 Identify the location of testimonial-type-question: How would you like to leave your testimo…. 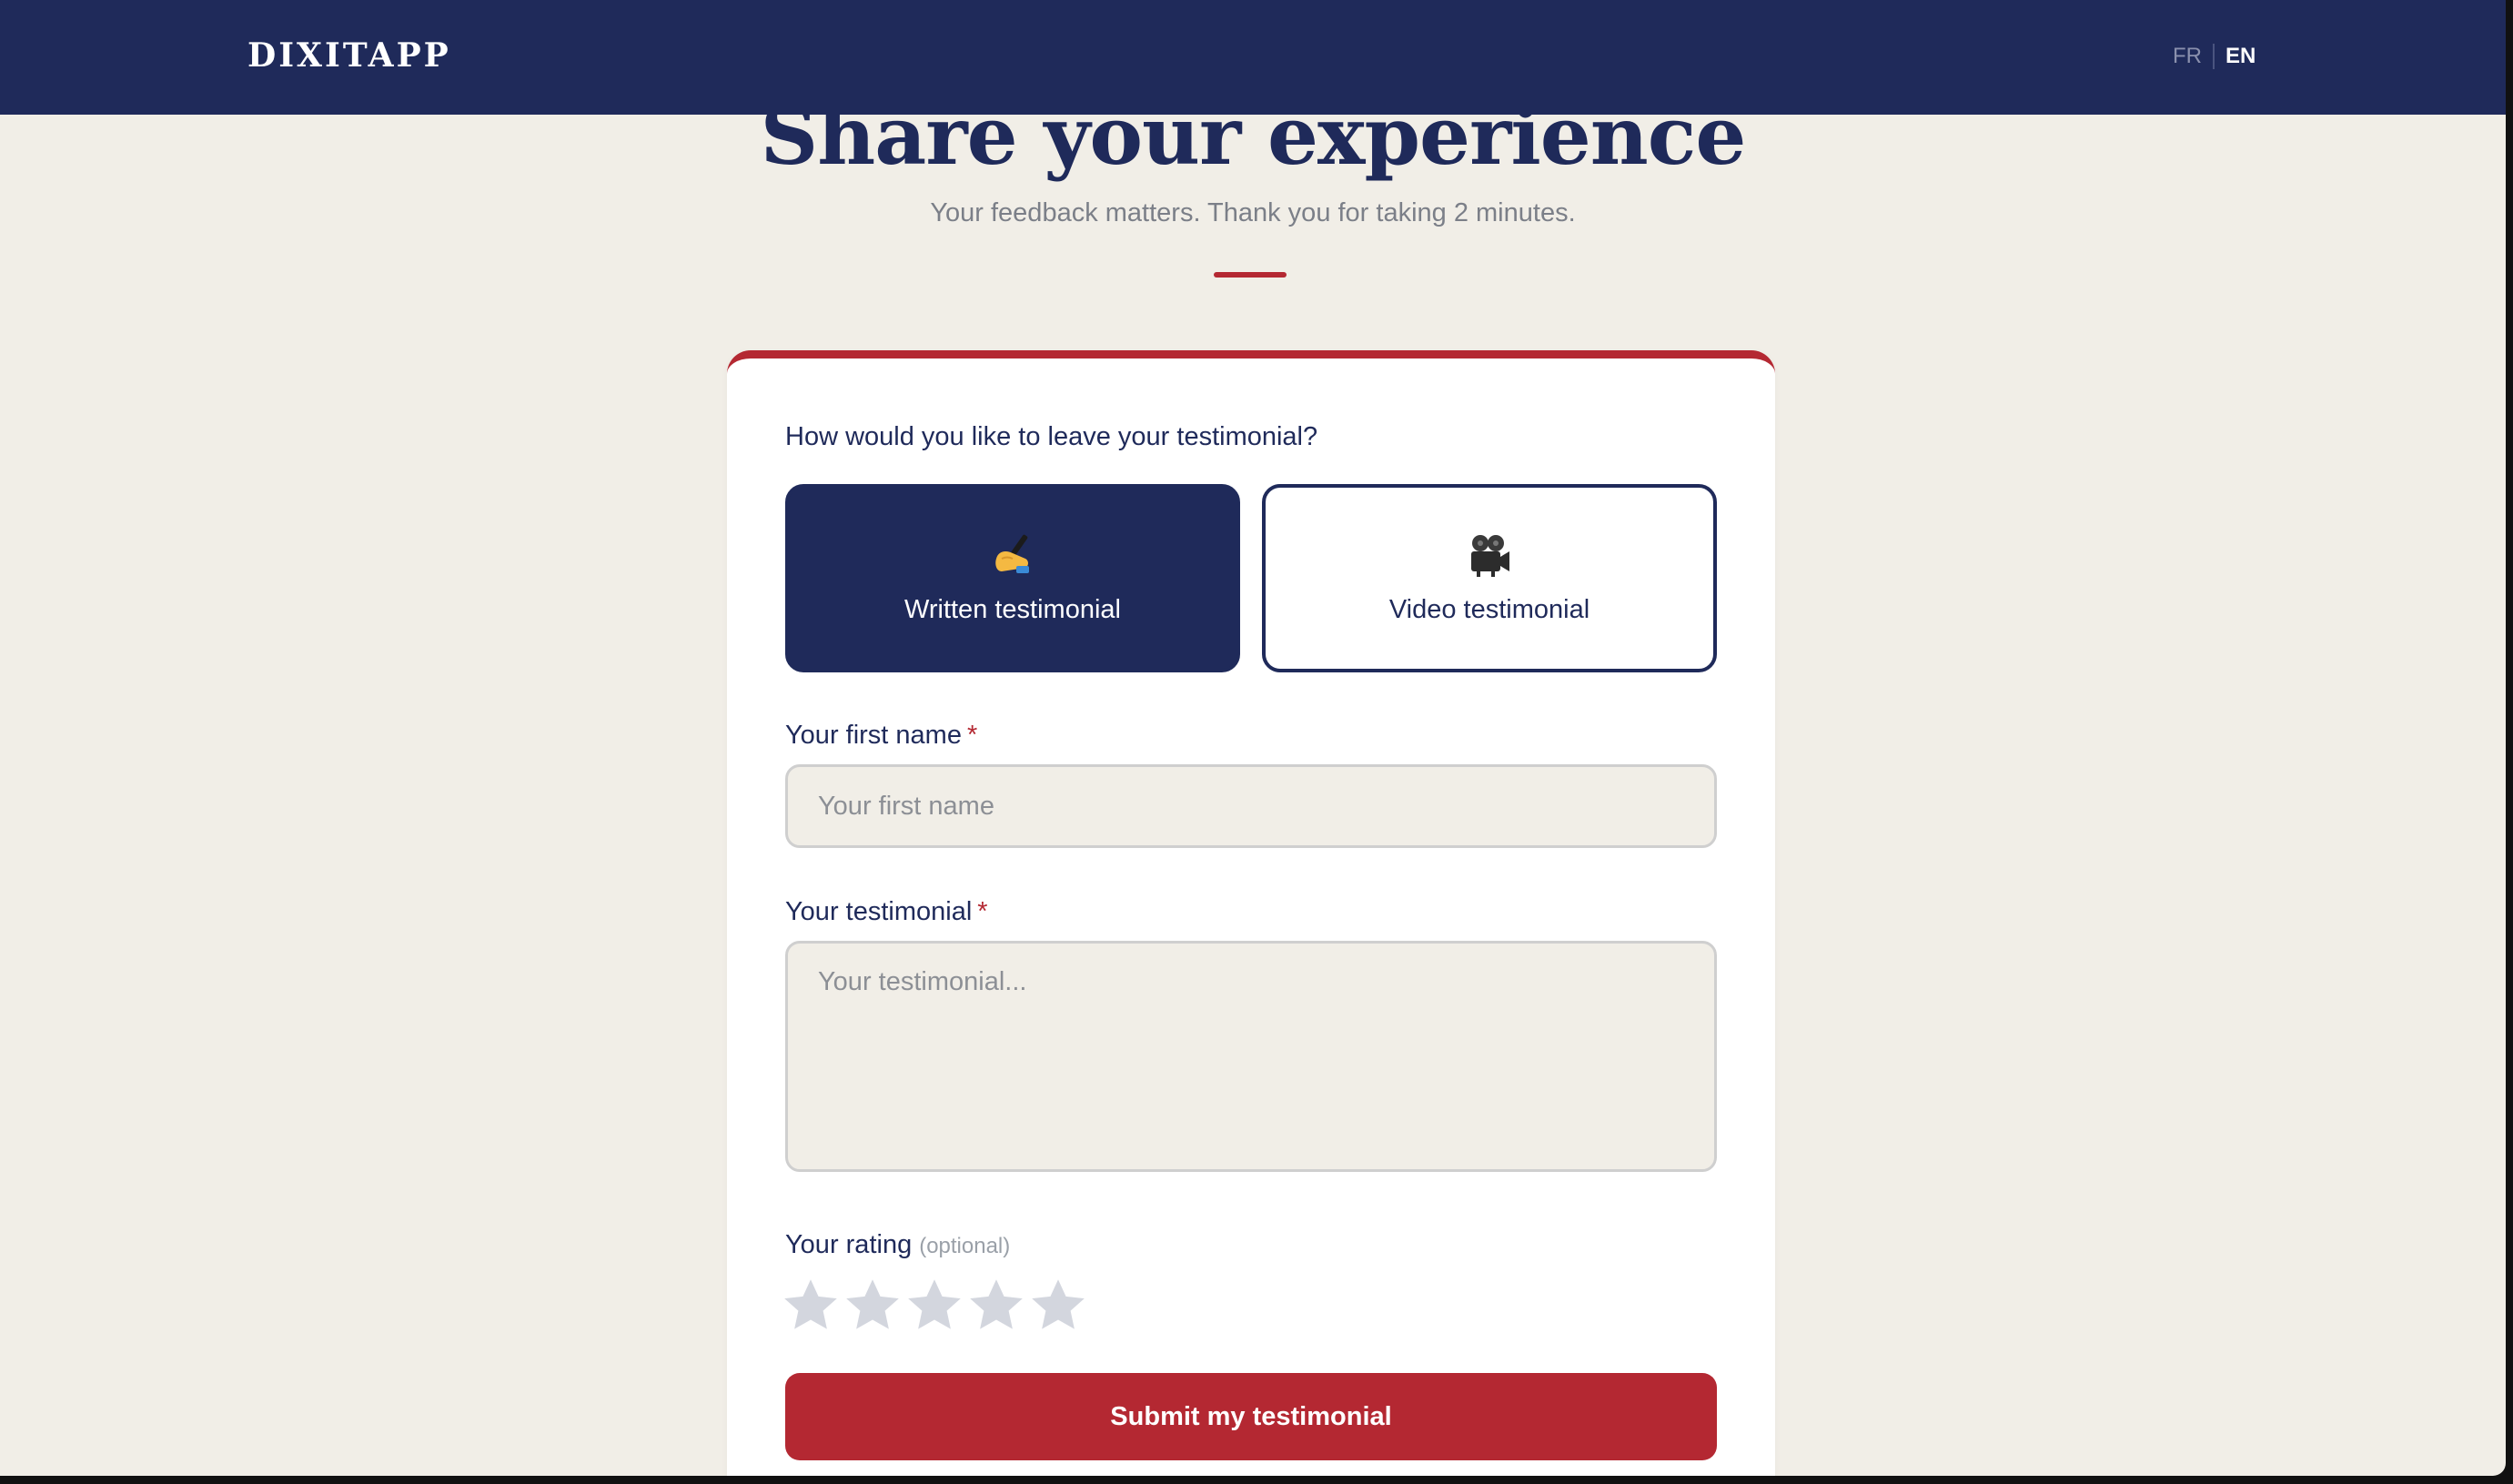
(1051, 436).